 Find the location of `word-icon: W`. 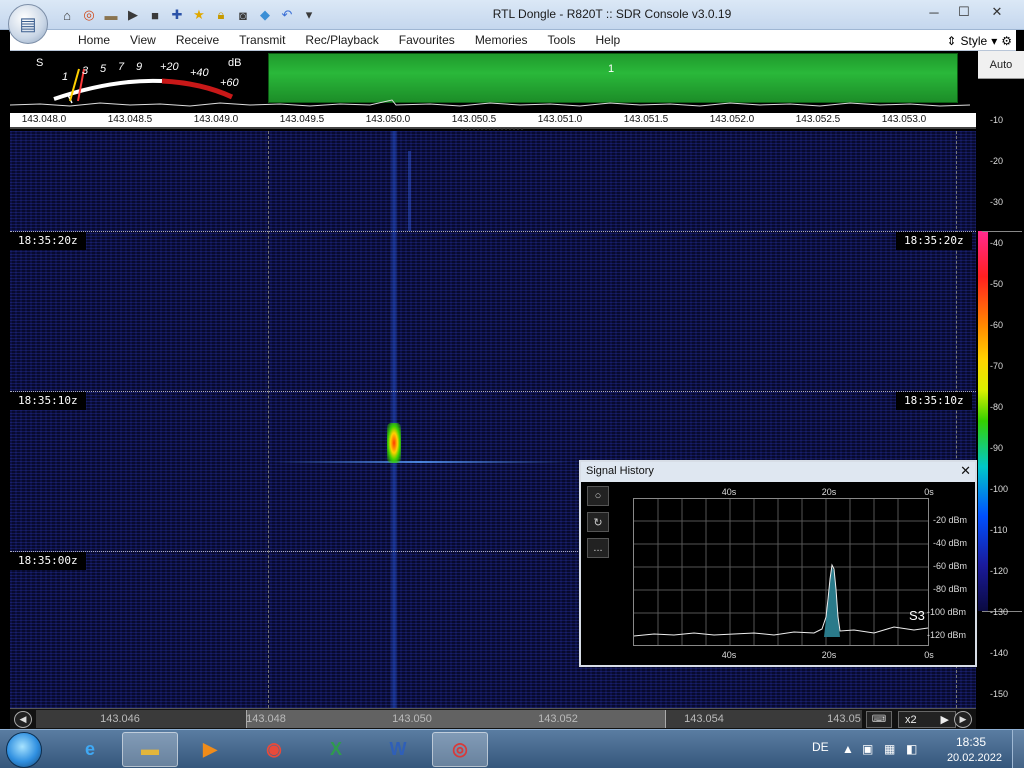

word-icon: W is located at coordinates (398, 749).